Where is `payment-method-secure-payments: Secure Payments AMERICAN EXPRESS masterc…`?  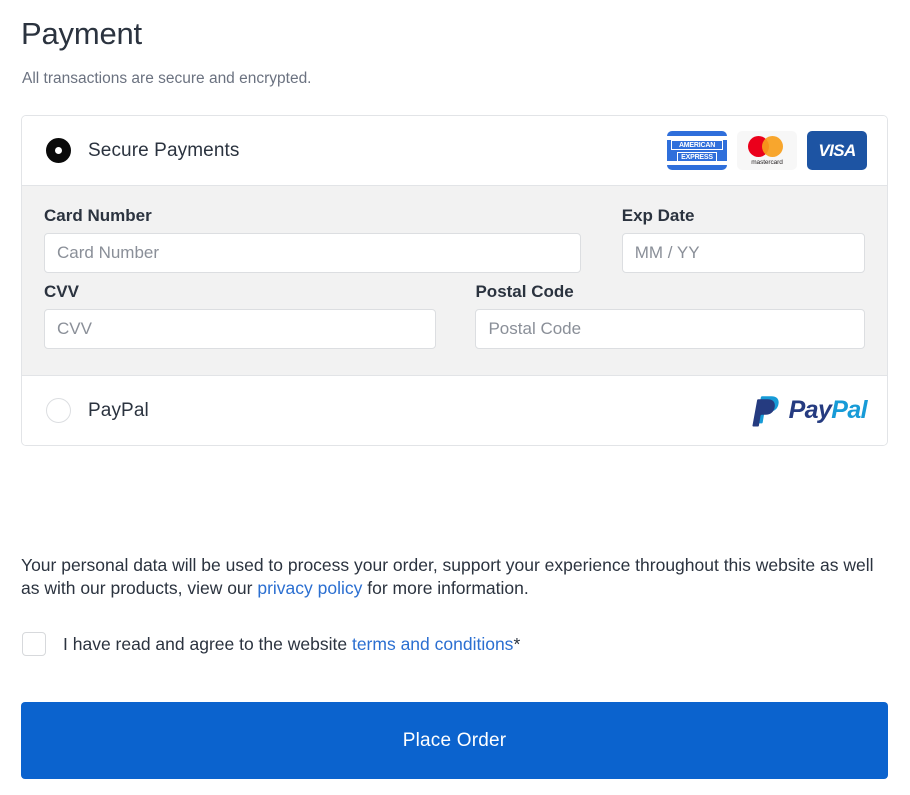
payment-method-secure-payments: Secure Payments AMERICAN EXPRESS masterc… is located at coordinates (454, 150).